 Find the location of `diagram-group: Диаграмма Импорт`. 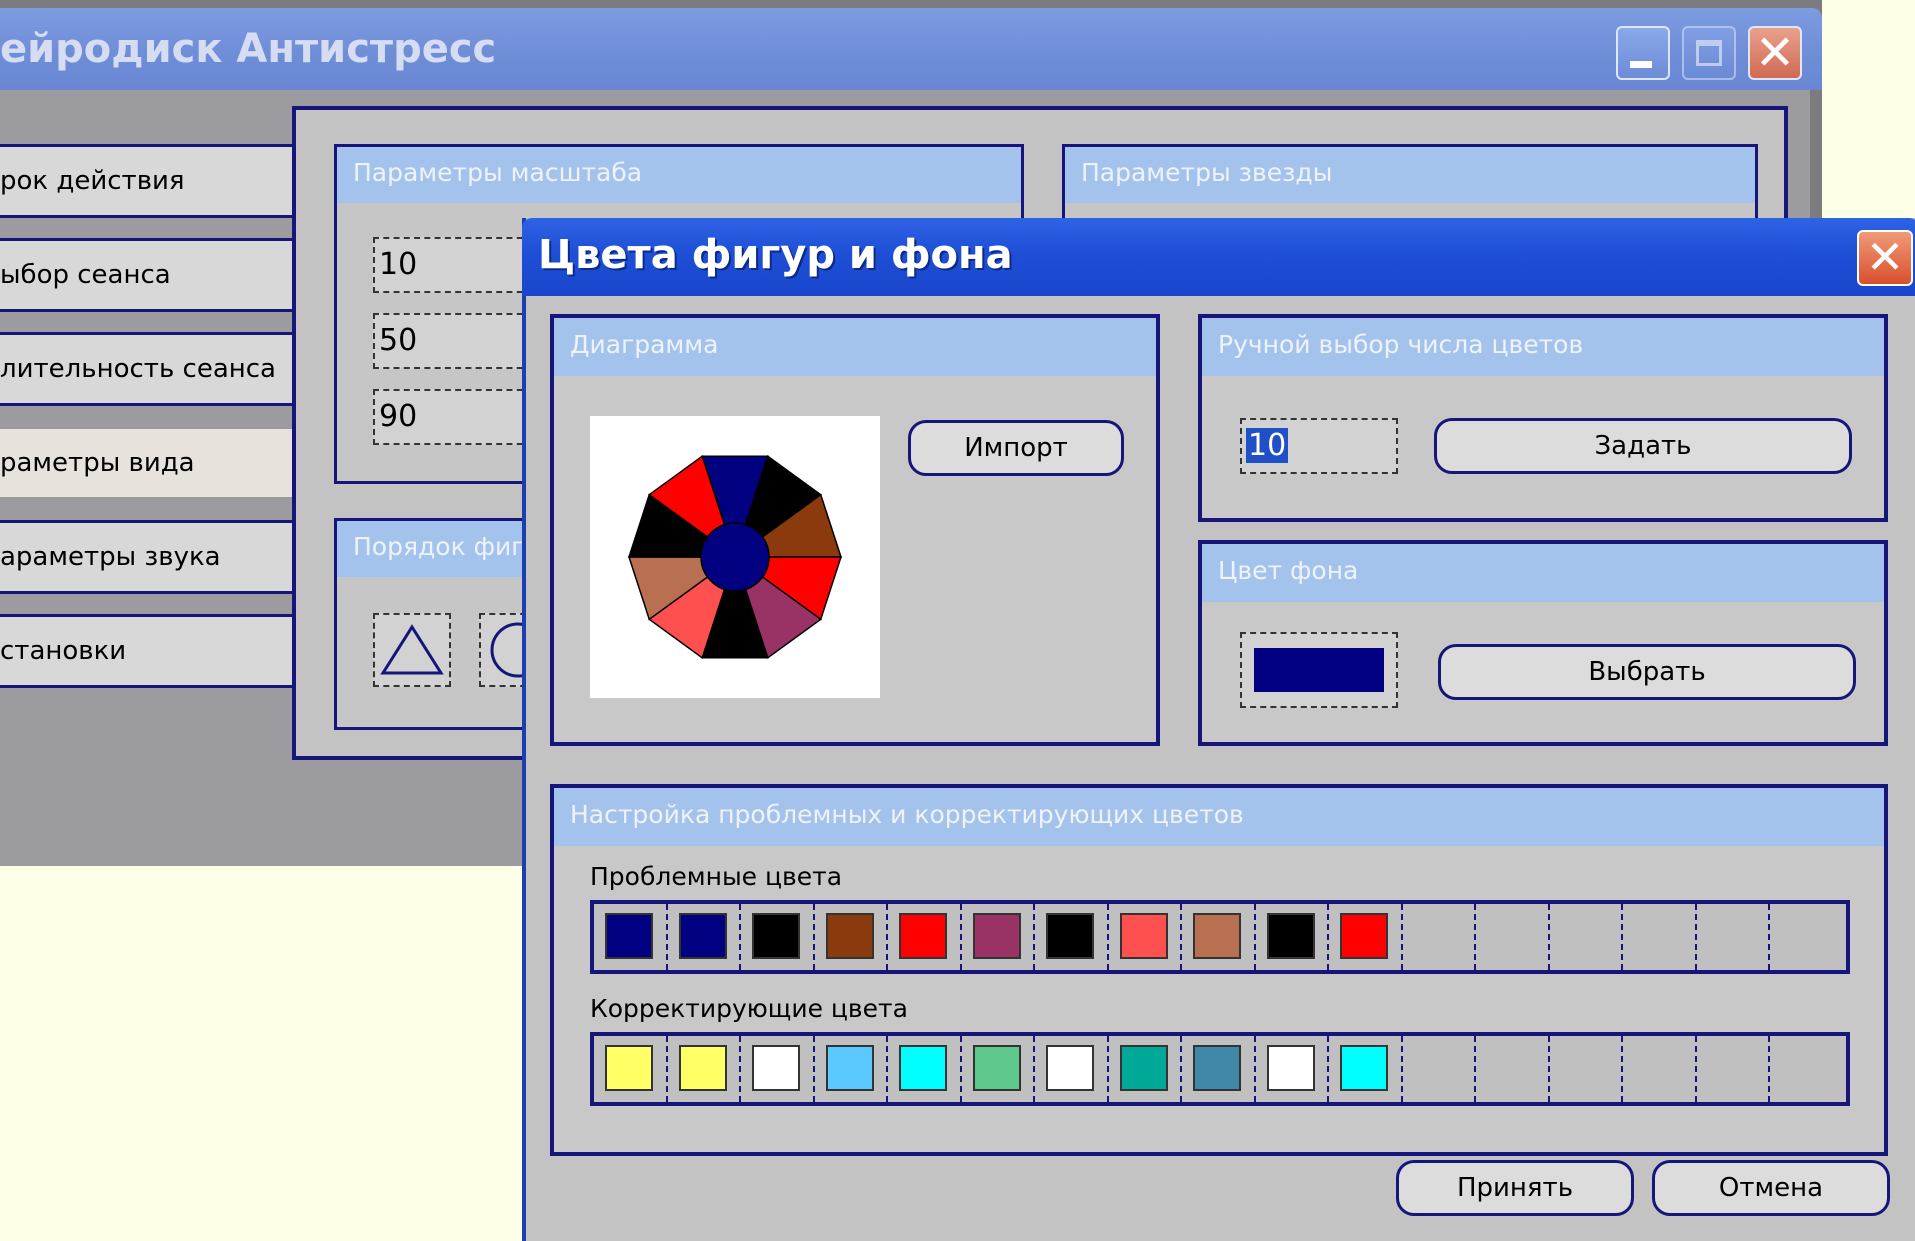

diagram-group: Диаграмма Импорт is located at coordinates (855, 530).